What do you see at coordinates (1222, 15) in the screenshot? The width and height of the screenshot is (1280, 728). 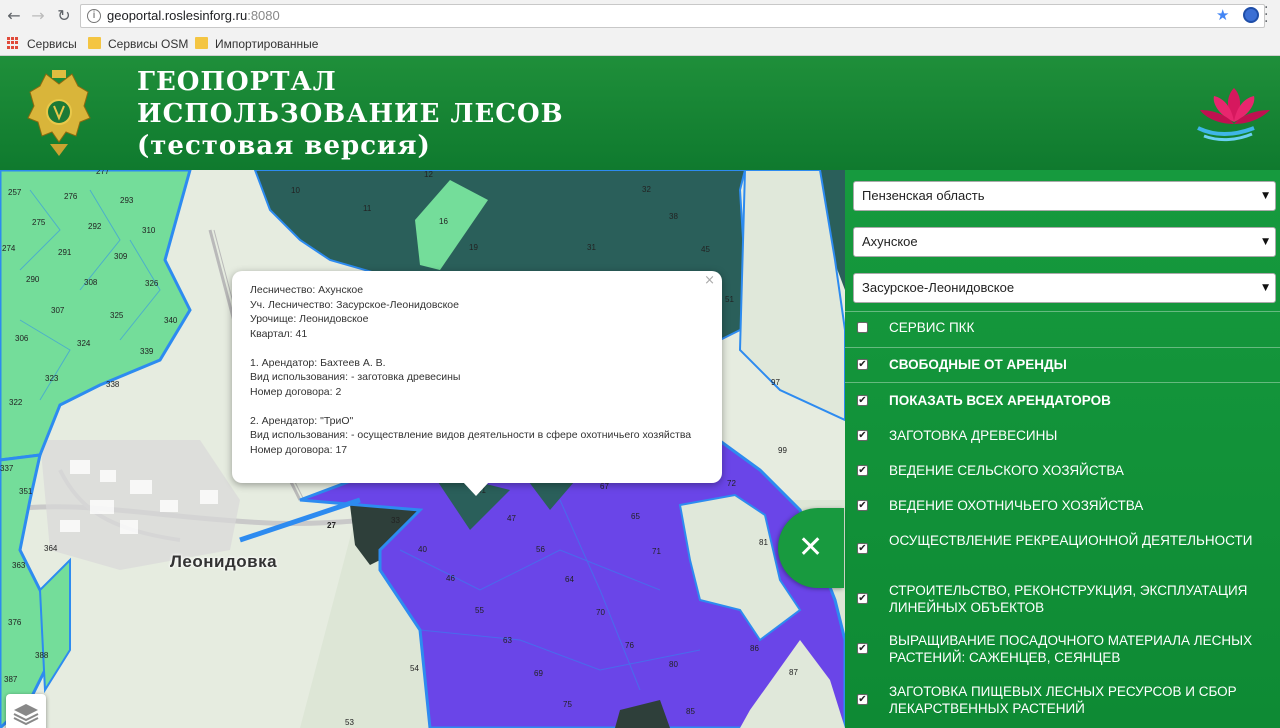 I see `bookmark-star-icon: ★` at bounding box center [1222, 15].